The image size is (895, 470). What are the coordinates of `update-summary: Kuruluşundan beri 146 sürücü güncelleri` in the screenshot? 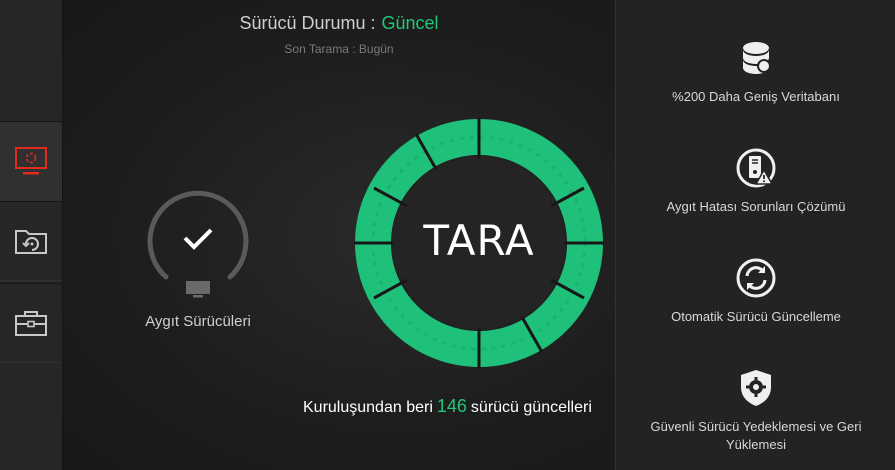 It's located at (447, 406).